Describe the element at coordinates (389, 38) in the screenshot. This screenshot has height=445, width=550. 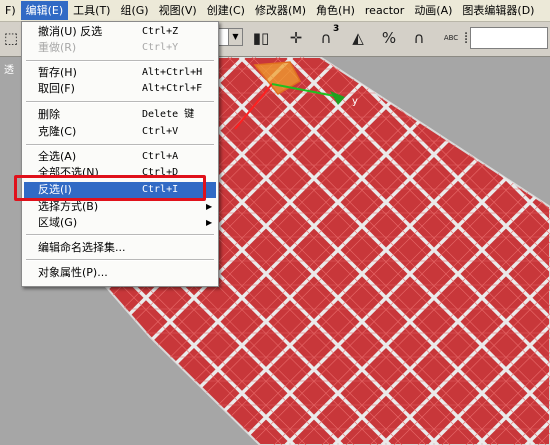
I see `percent-snap-icon: %` at that location.